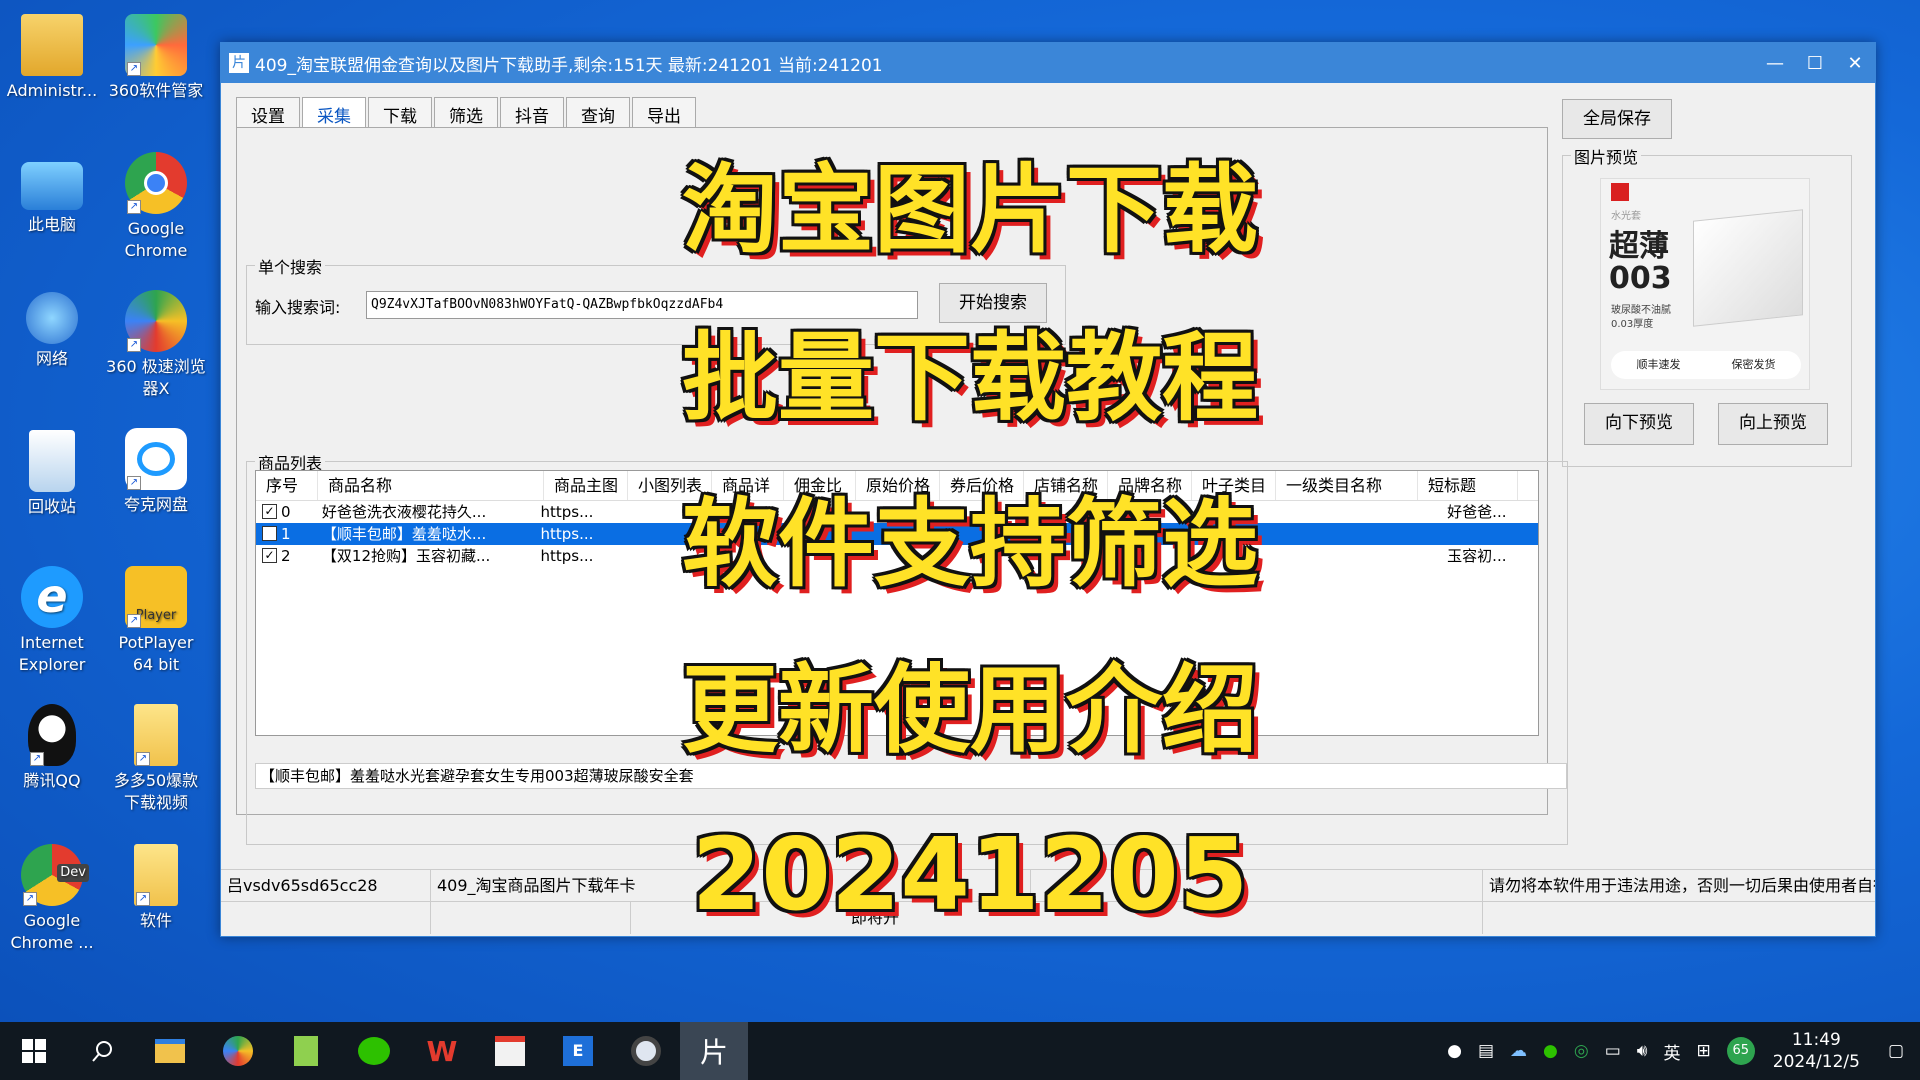  Describe the element at coordinates (714, 1051) in the screenshot. I see `app-taskbar-icon: 片` at that location.